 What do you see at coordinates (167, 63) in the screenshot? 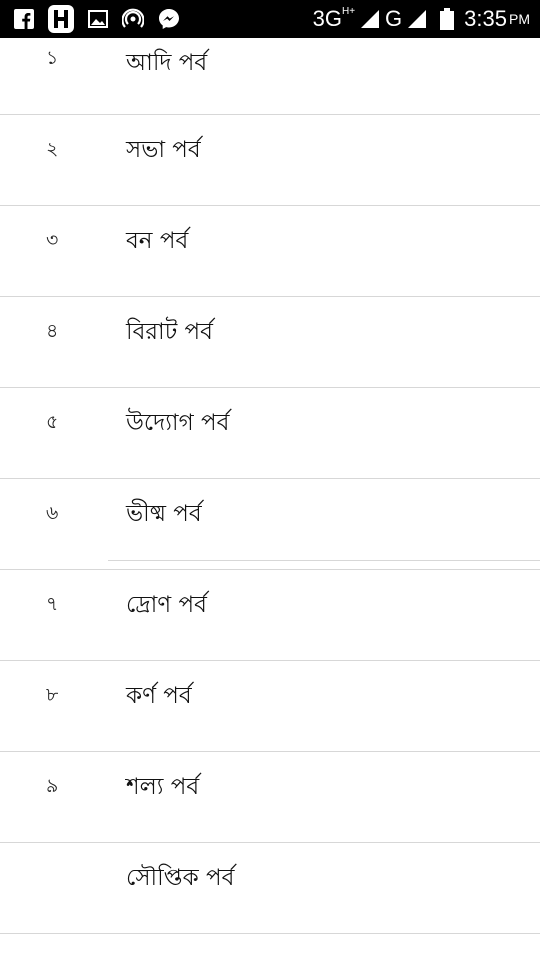
I see `item-title: আদি পর্ব` at bounding box center [167, 63].